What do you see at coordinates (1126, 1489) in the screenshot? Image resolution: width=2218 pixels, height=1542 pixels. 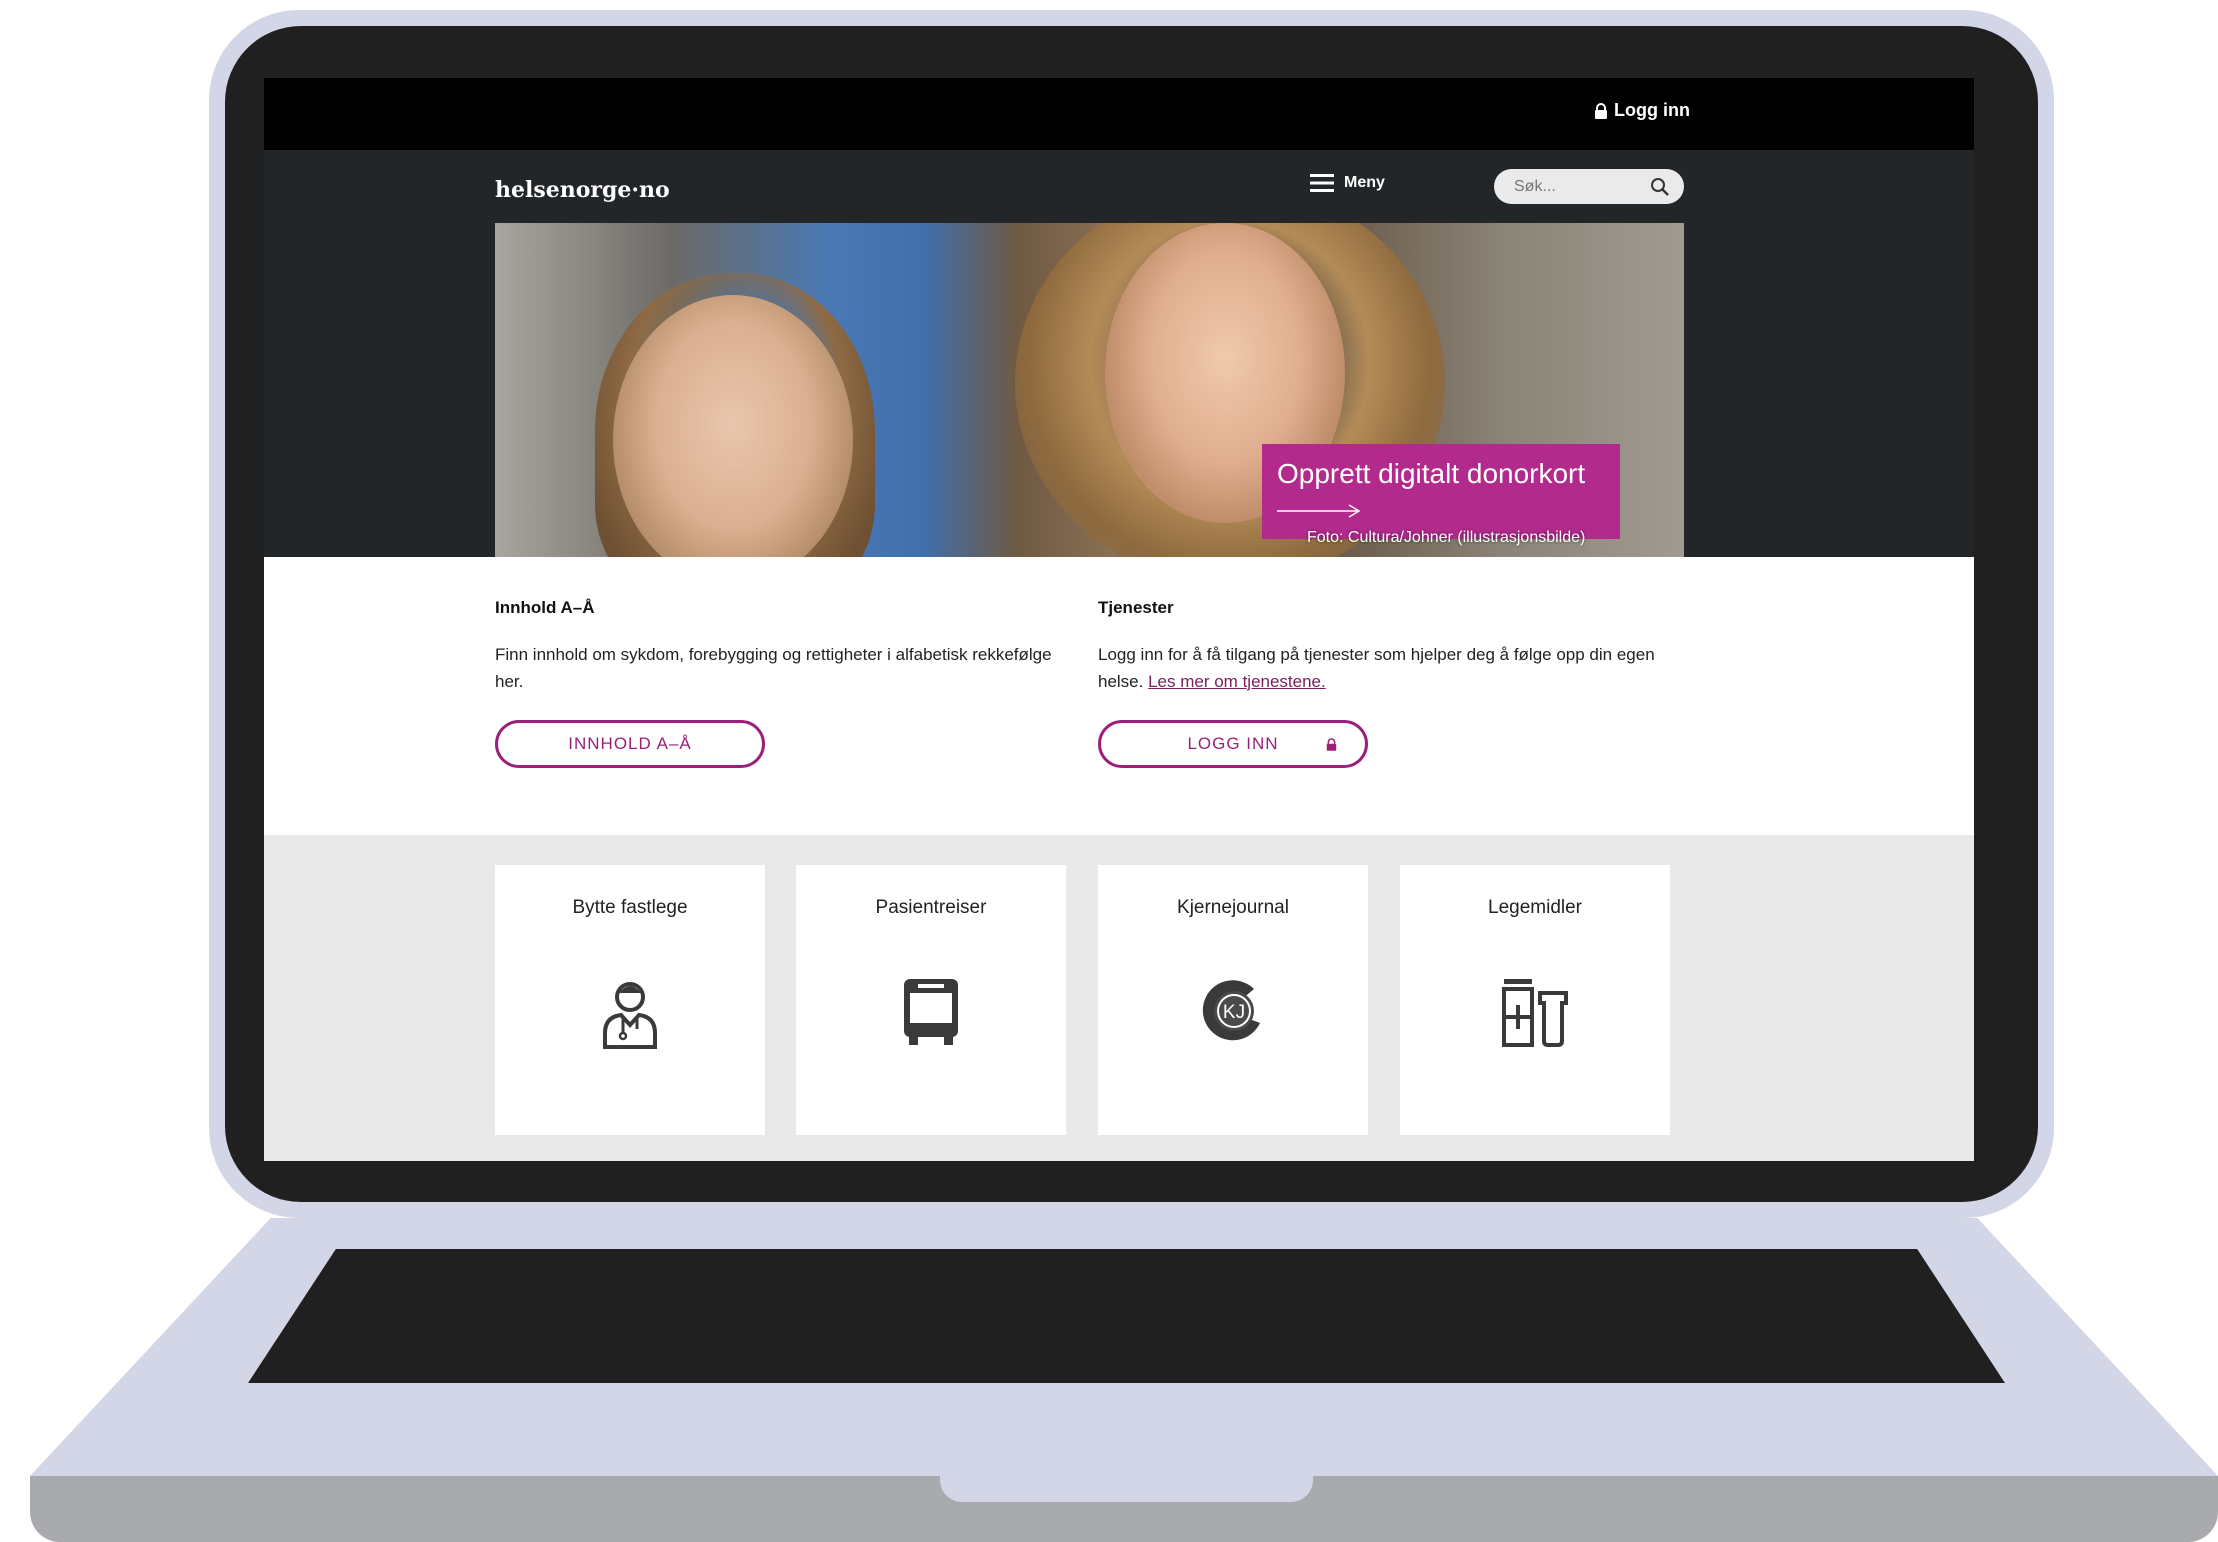 I see `laptop-notch` at bounding box center [1126, 1489].